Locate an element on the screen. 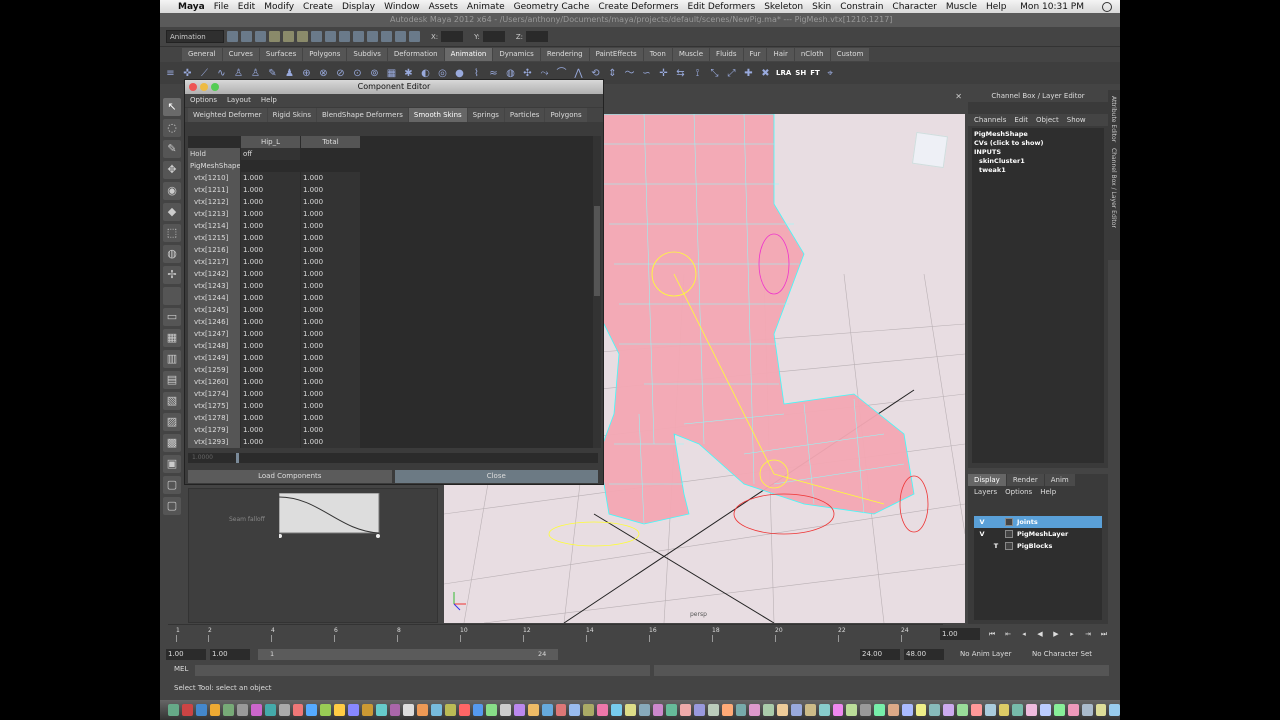 The image size is (1280, 720). shelf-wrap-icon: ◎ is located at coordinates (442, 73).